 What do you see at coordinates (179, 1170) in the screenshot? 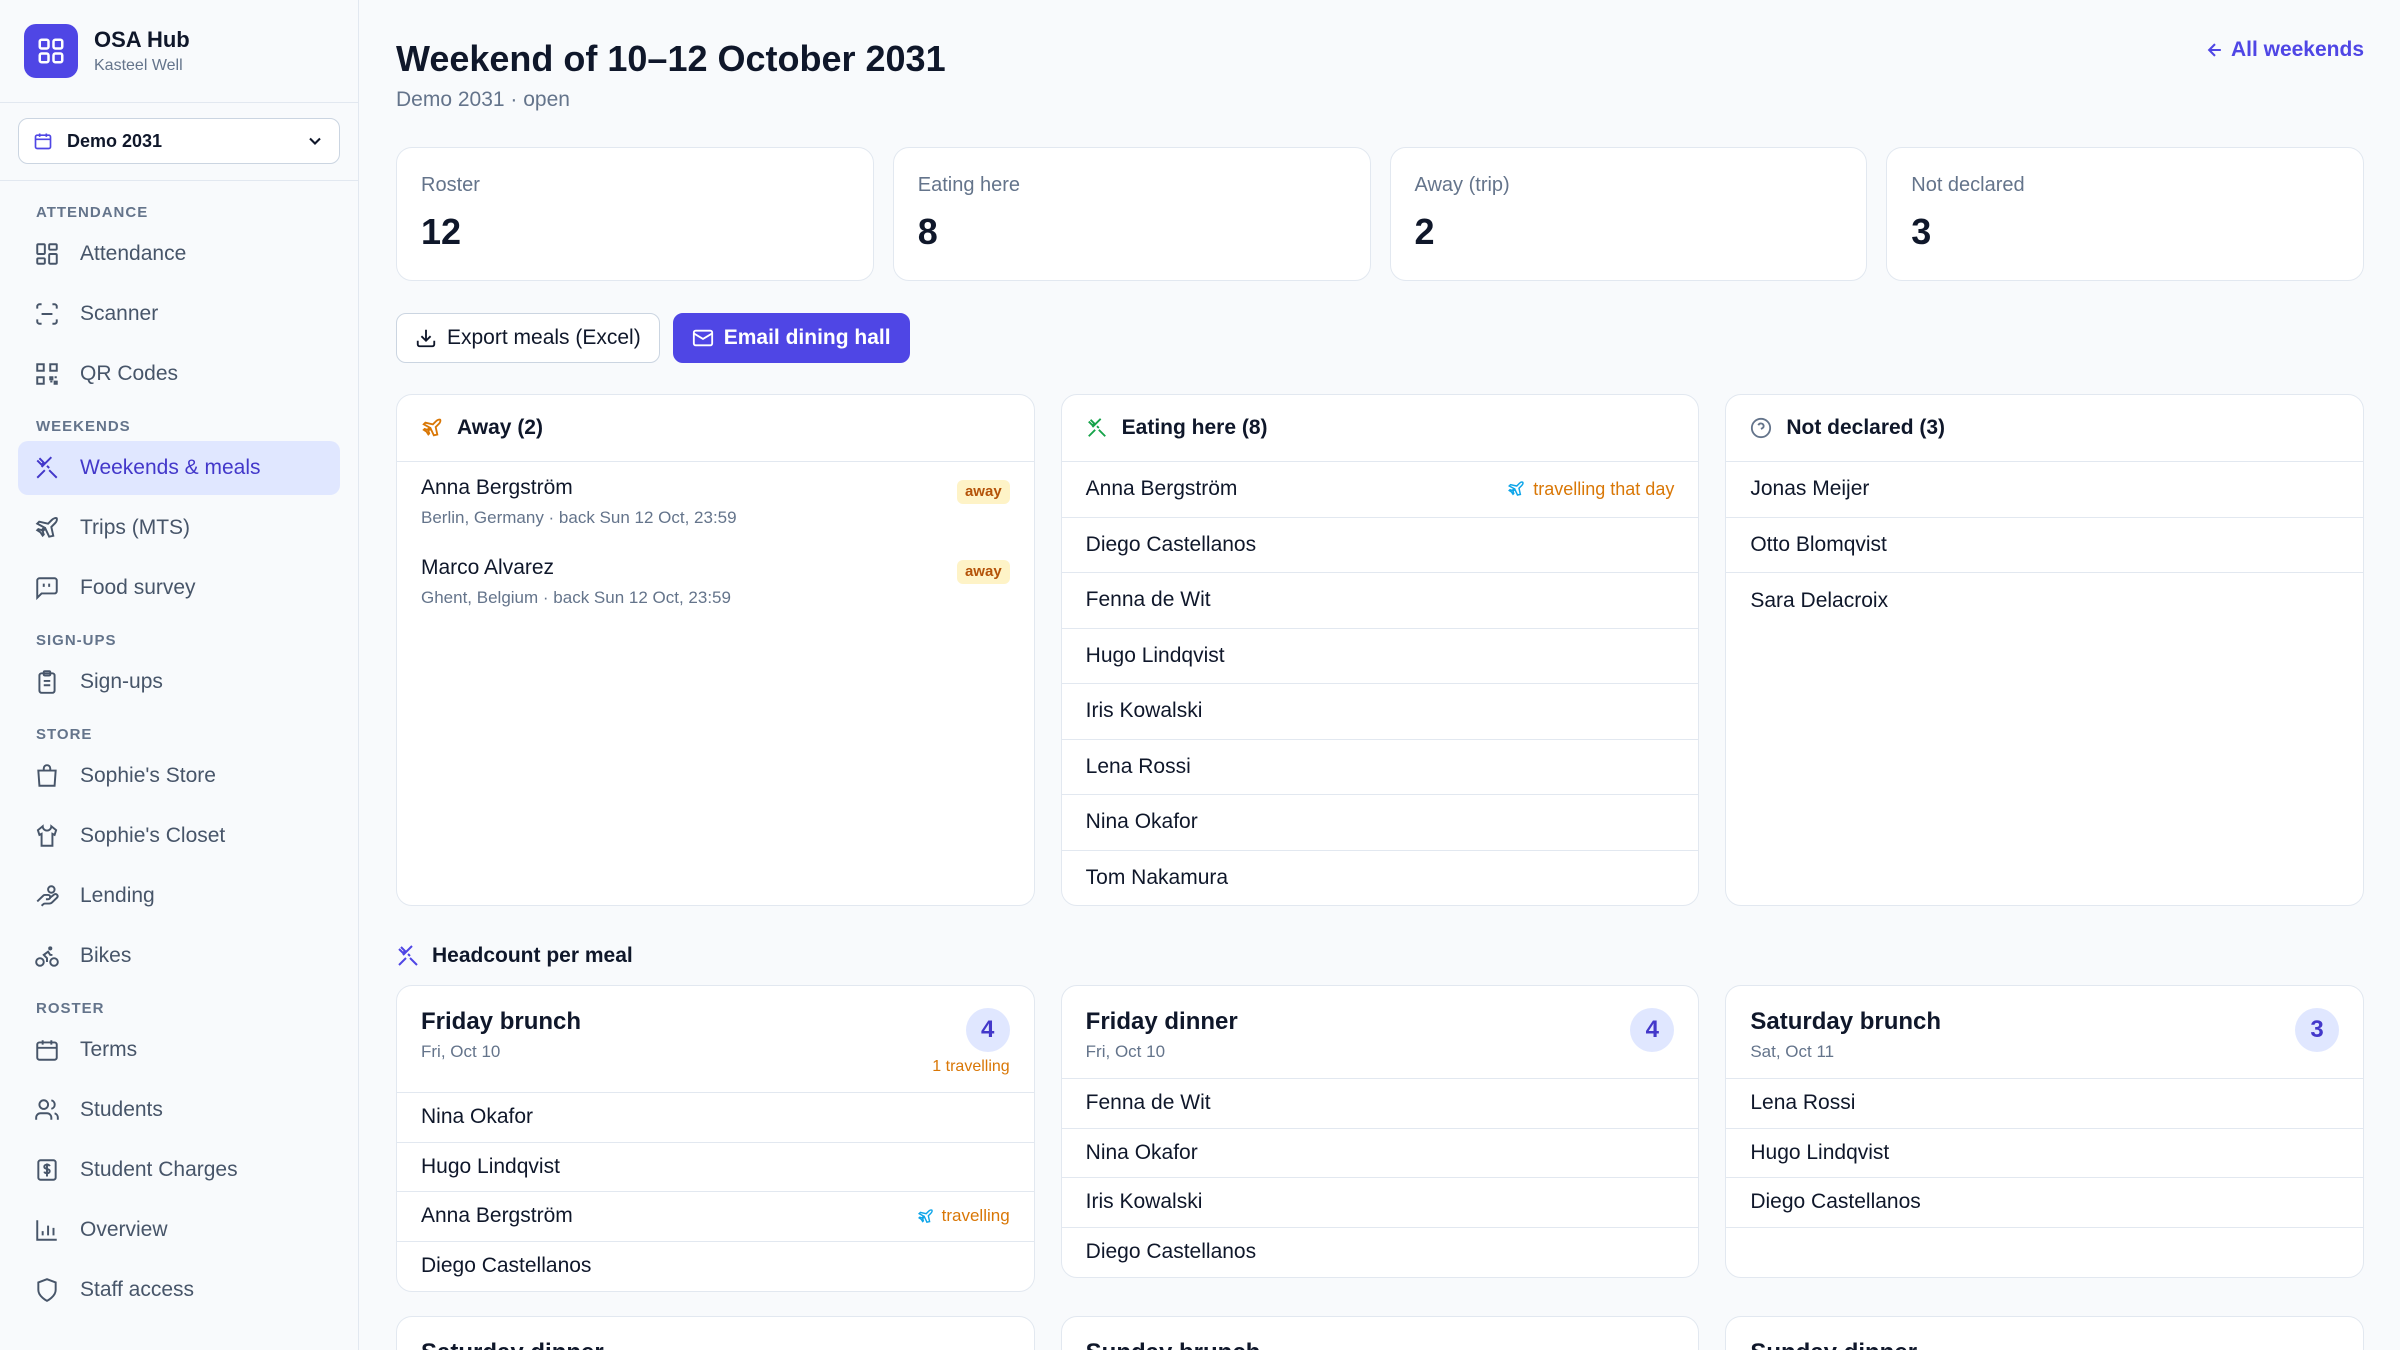
I see `sidebar-item-student-charges: Student Charges` at bounding box center [179, 1170].